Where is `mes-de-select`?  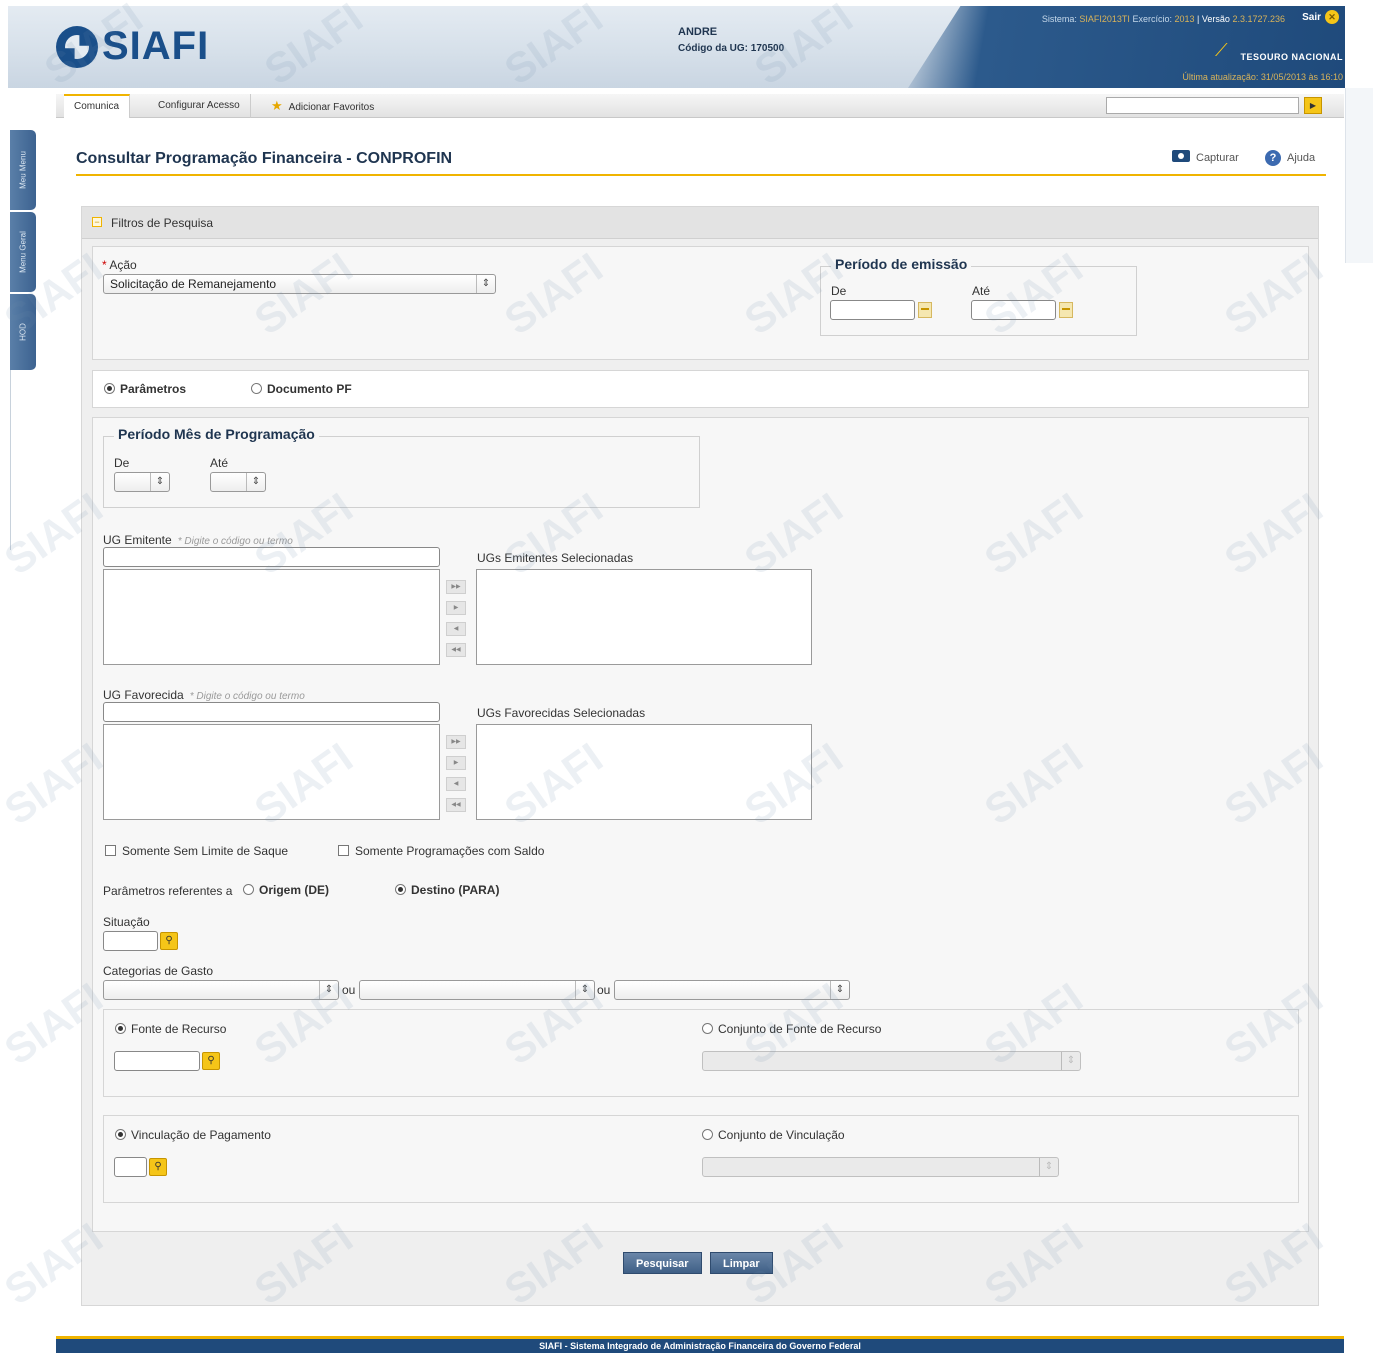
mes-de-select is located at coordinates (142, 482).